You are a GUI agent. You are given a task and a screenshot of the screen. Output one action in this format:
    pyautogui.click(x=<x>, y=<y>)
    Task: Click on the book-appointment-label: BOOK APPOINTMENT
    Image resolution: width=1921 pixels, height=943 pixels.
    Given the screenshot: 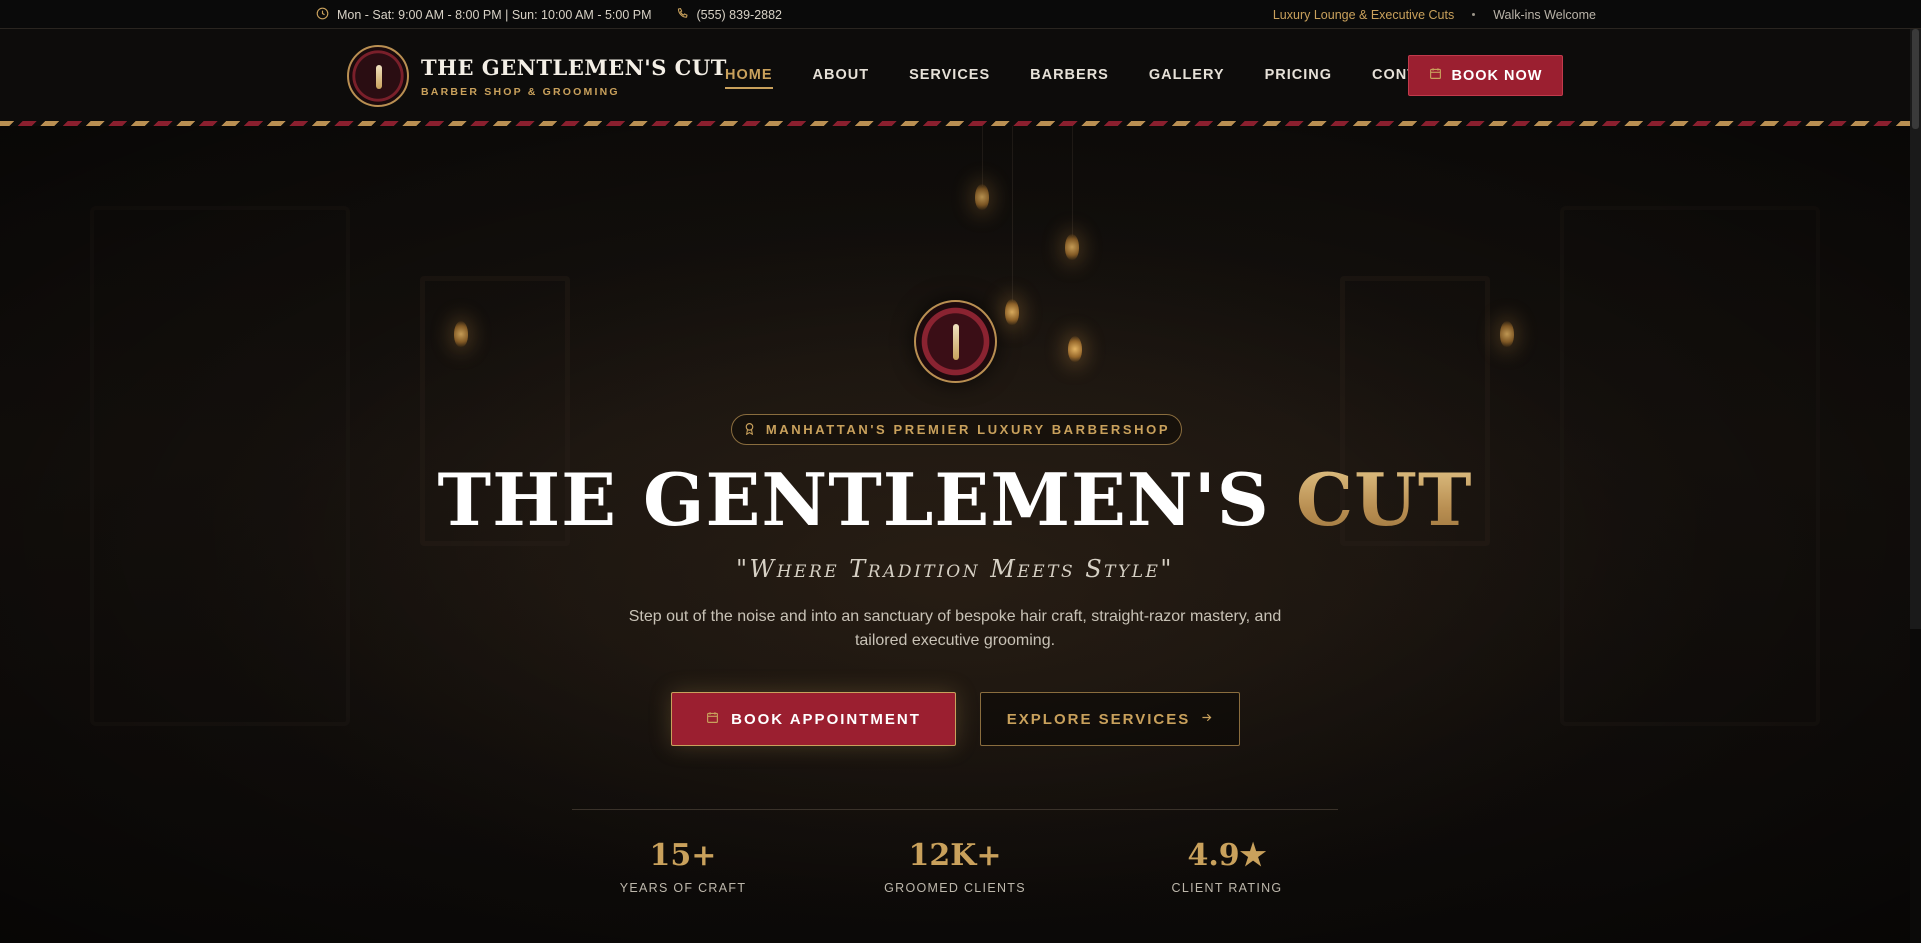 What is the action you would take?
    pyautogui.click(x=826, y=719)
    